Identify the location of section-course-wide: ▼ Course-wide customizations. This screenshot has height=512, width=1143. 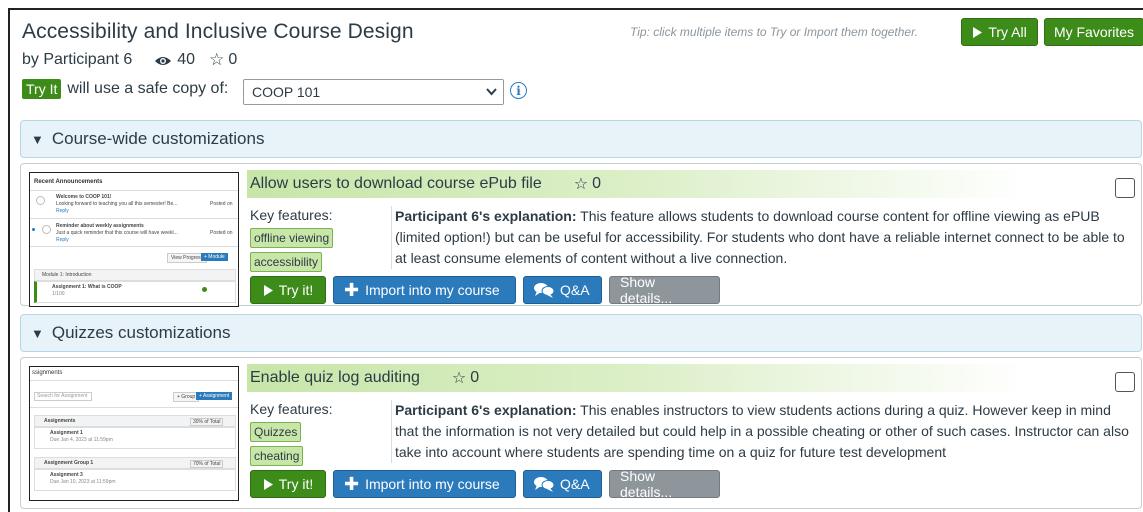
(581, 139).